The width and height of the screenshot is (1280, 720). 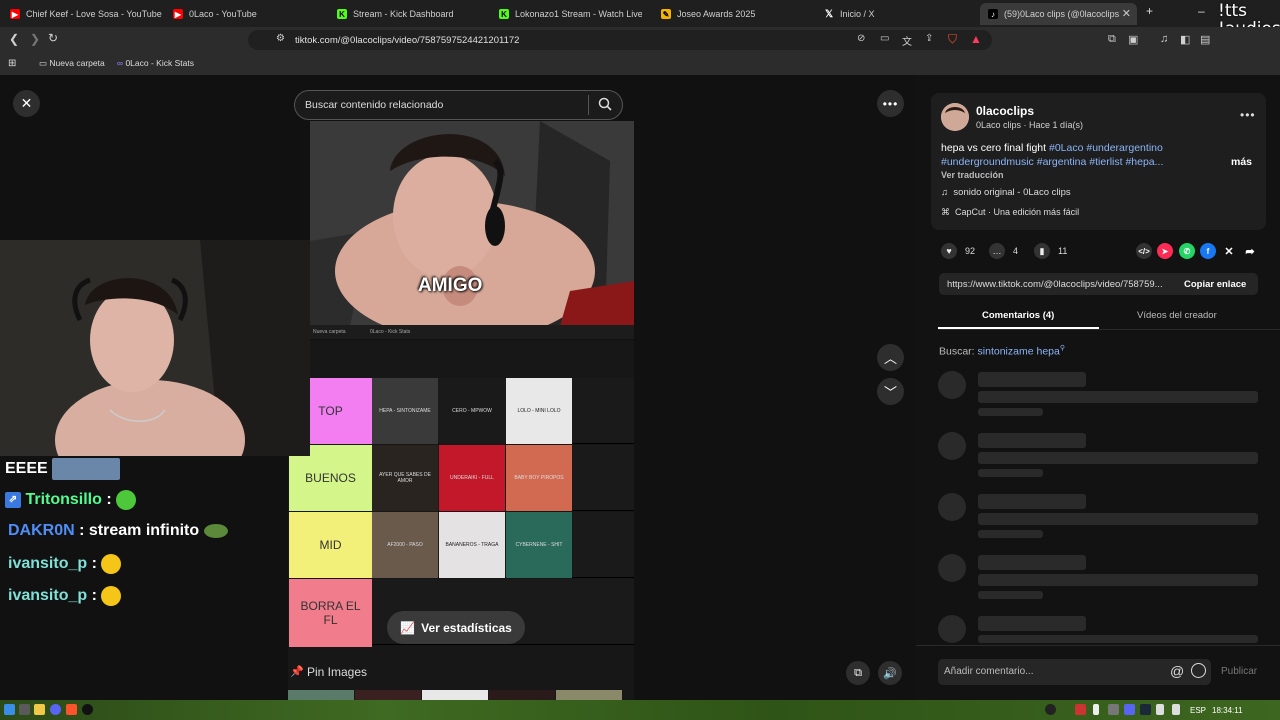 What do you see at coordinates (35, 39) in the screenshot?
I see `forward-icon: ❯` at bounding box center [35, 39].